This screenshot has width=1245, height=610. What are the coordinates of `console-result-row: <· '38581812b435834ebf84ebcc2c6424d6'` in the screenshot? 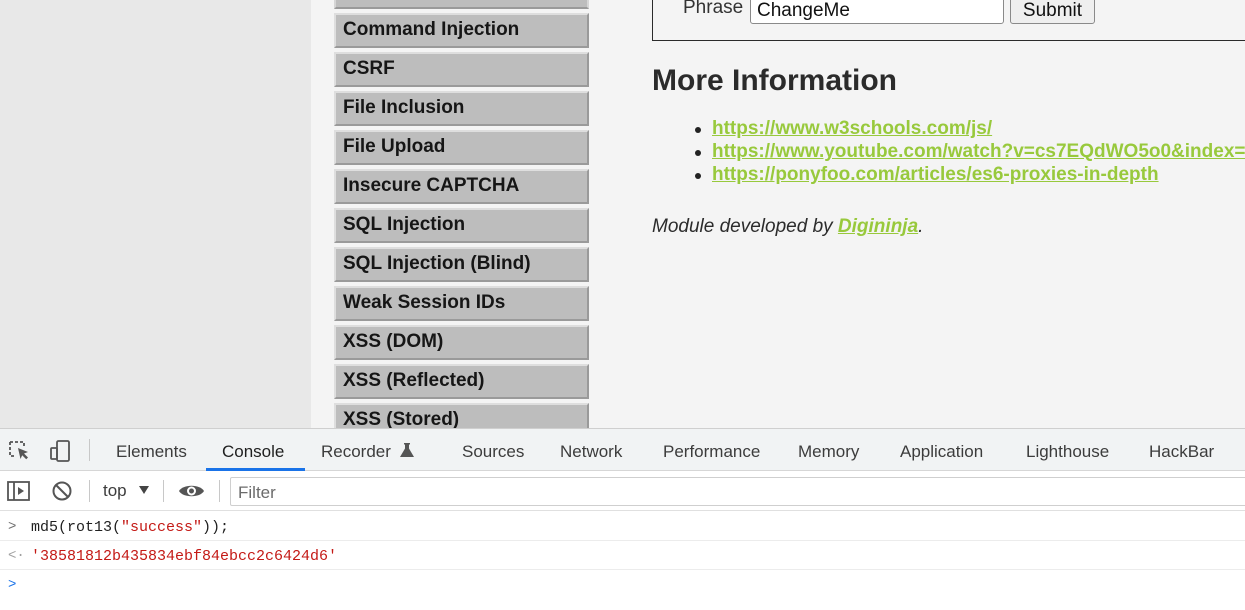 It's located at (622, 555).